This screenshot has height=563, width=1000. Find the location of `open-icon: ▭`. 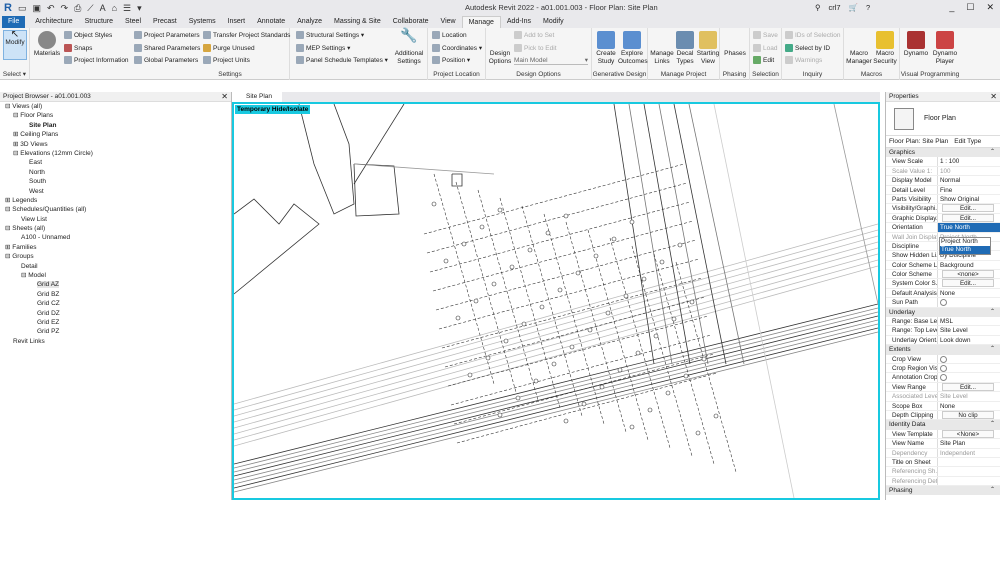

open-icon: ▭ is located at coordinates (22, 8).